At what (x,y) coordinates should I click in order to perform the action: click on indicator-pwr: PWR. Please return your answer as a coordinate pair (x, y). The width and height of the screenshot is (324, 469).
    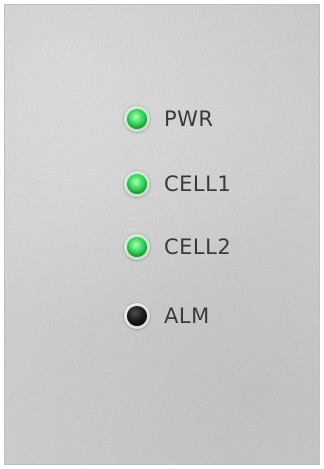
    Looking at the image, I should click on (169, 119).